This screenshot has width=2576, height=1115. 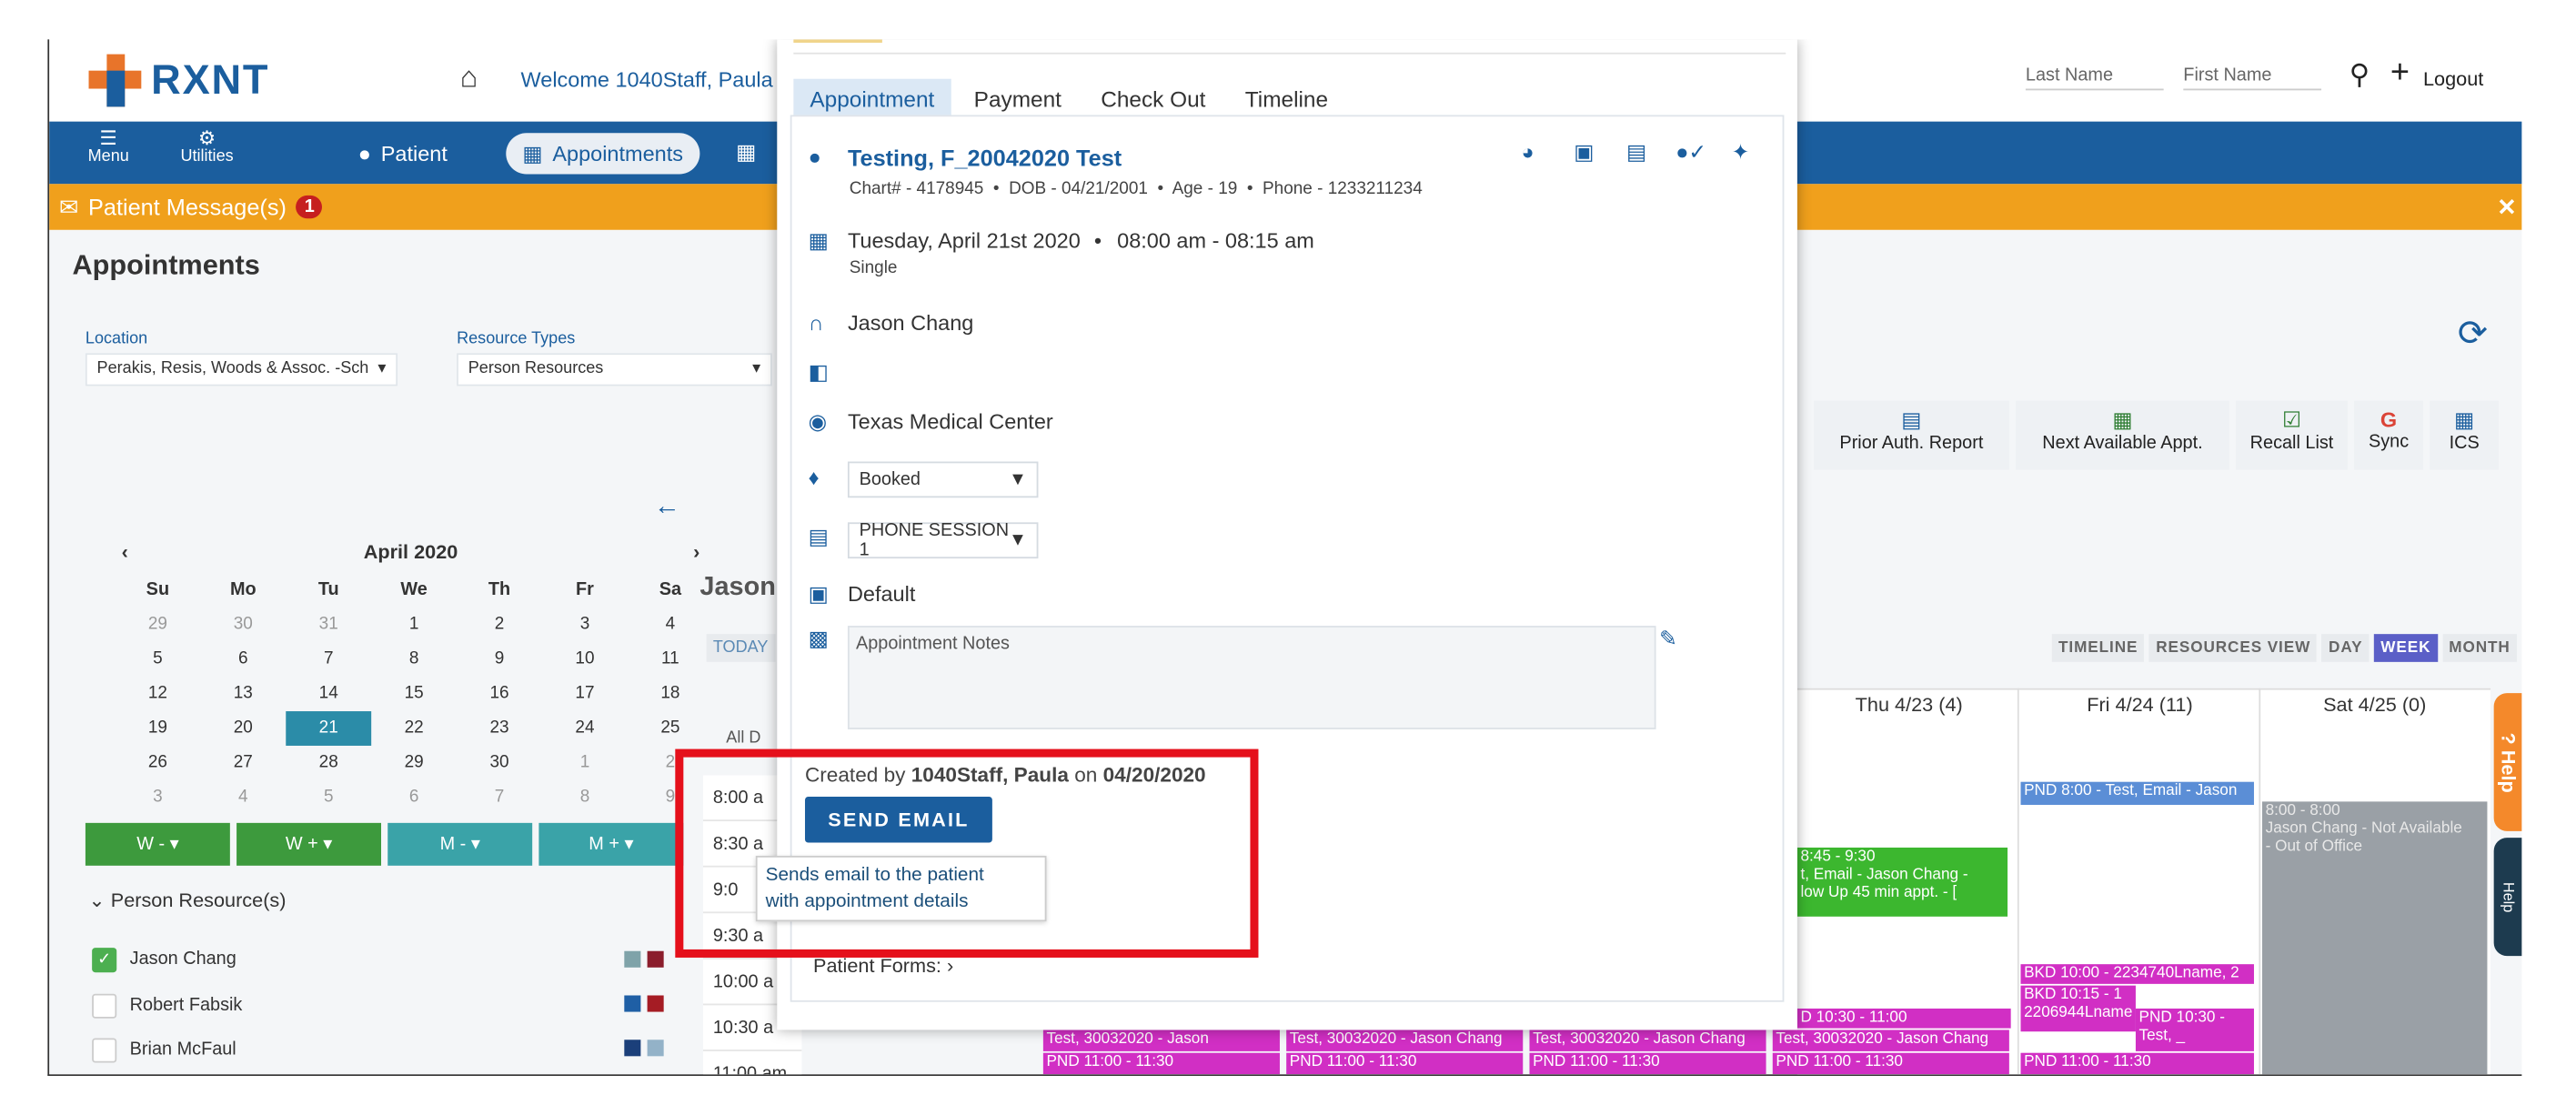 I want to click on tab-payment: Payment, so click(x=1018, y=99).